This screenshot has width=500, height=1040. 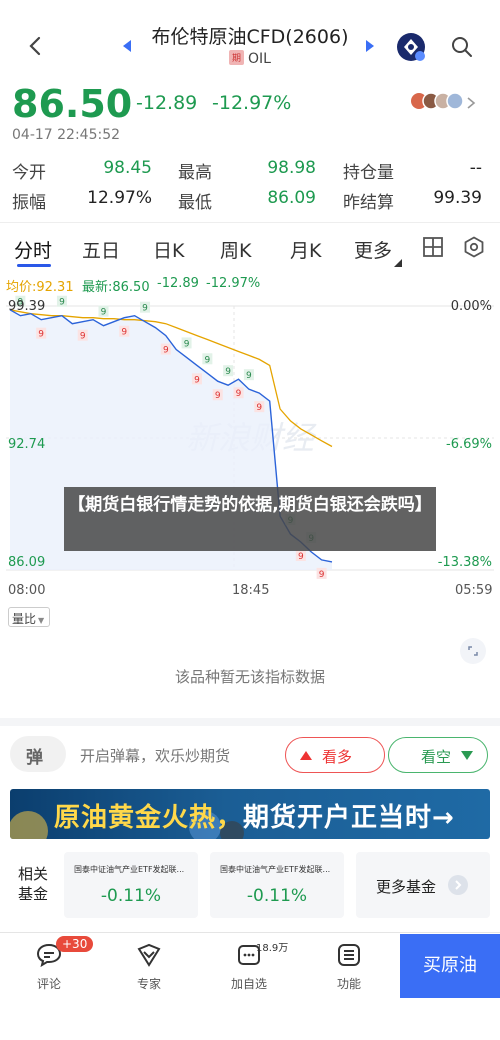 I want to click on danmaku-icon: 弹, so click(x=34, y=758).